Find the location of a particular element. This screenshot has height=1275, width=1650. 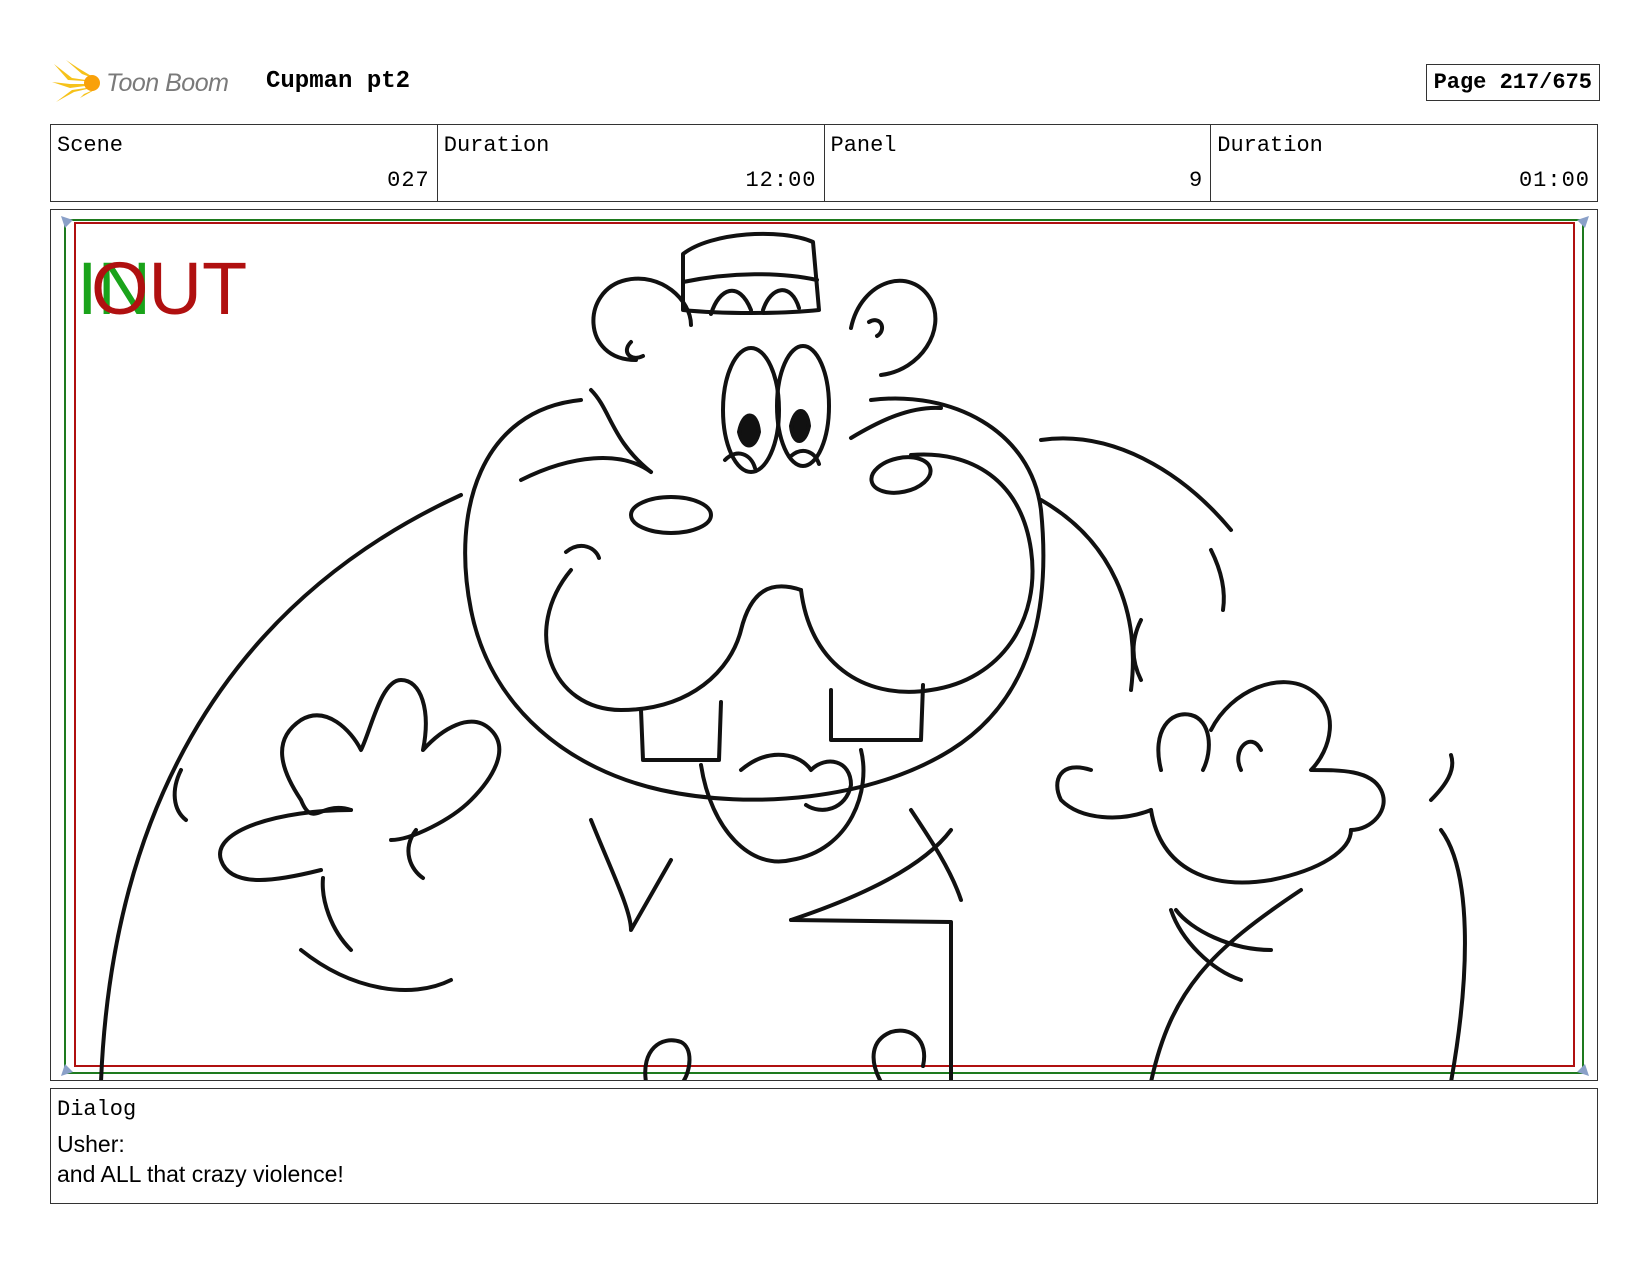

logo-text: Toon Boom is located at coordinates (167, 82).